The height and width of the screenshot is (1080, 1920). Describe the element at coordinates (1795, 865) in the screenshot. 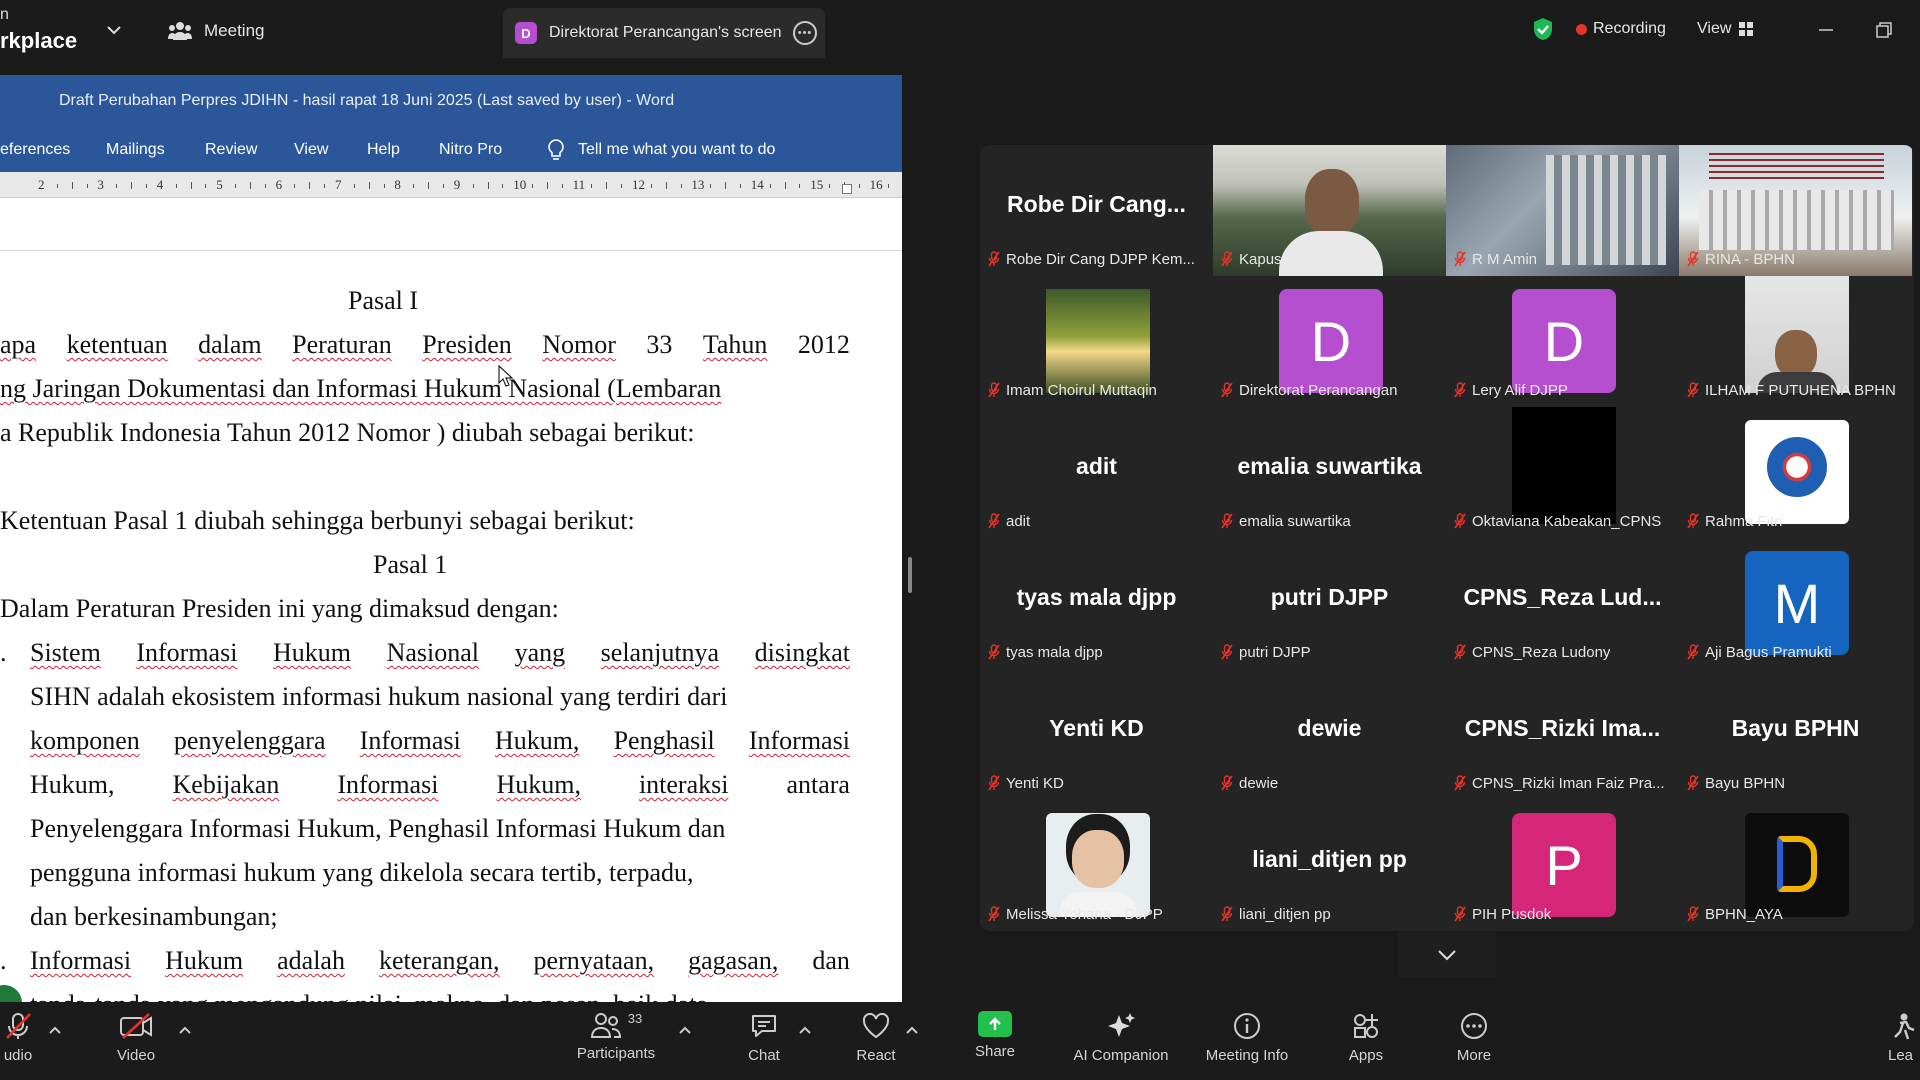

I see `participant-tile: BPHN_AYA` at that location.